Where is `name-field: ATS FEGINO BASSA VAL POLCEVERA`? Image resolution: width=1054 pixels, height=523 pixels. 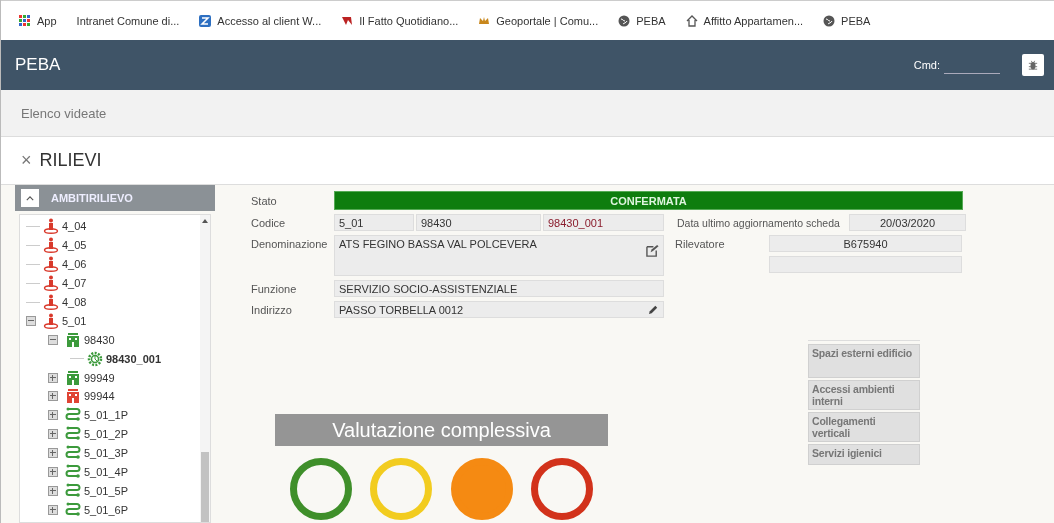
name-field: ATS FEGINO BASSA VAL POLCEVERA is located at coordinates (499, 255).